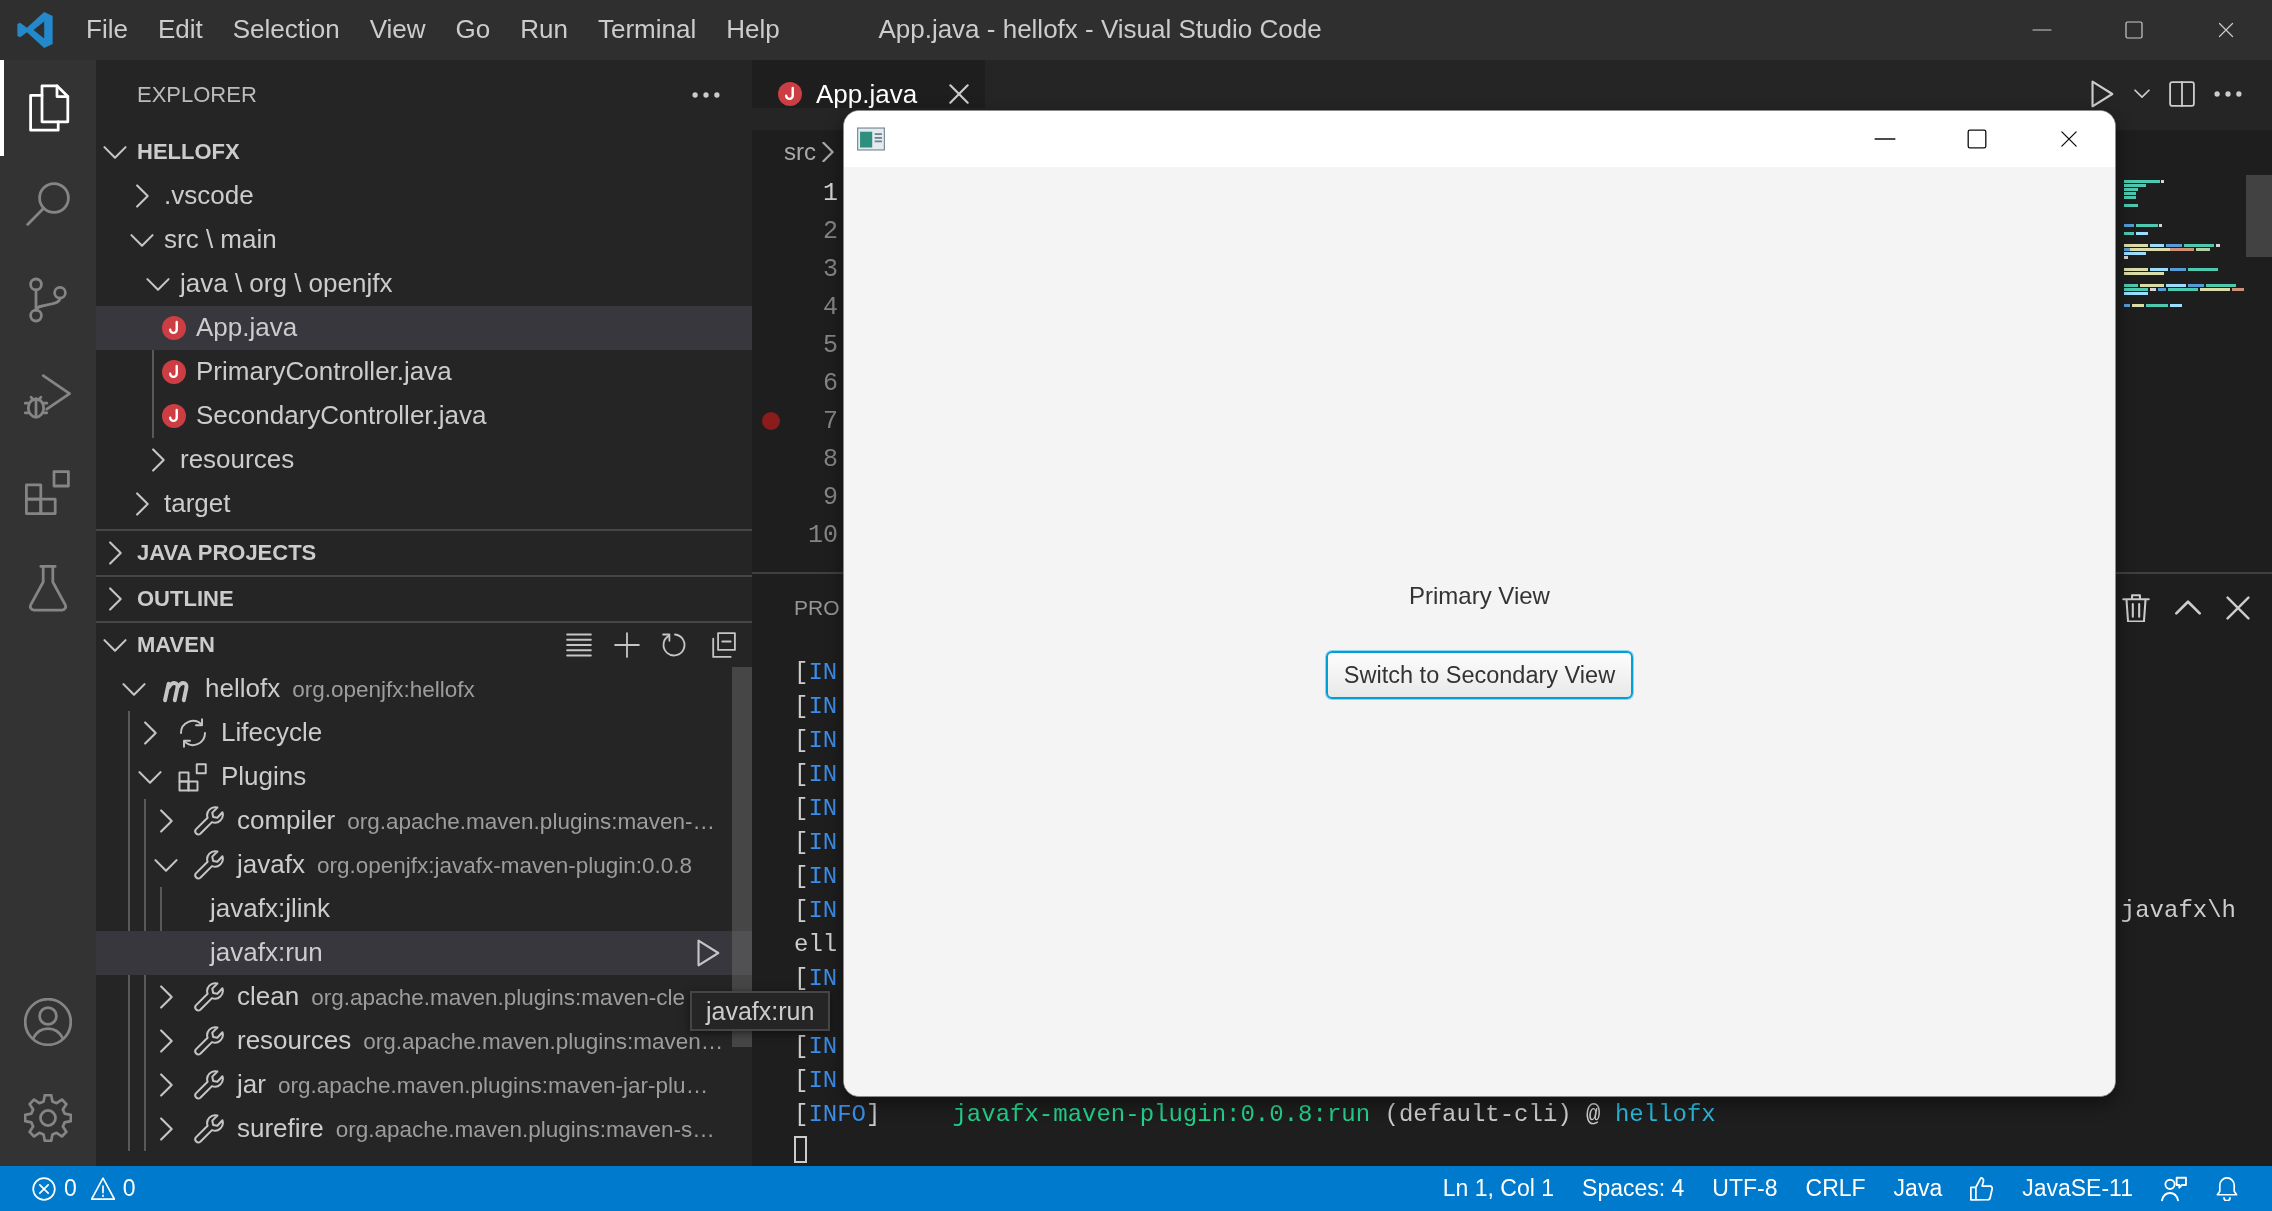 This screenshot has height=1211, width=2272. I want to click on tooltip: javafx:run, so click(760, 1011).